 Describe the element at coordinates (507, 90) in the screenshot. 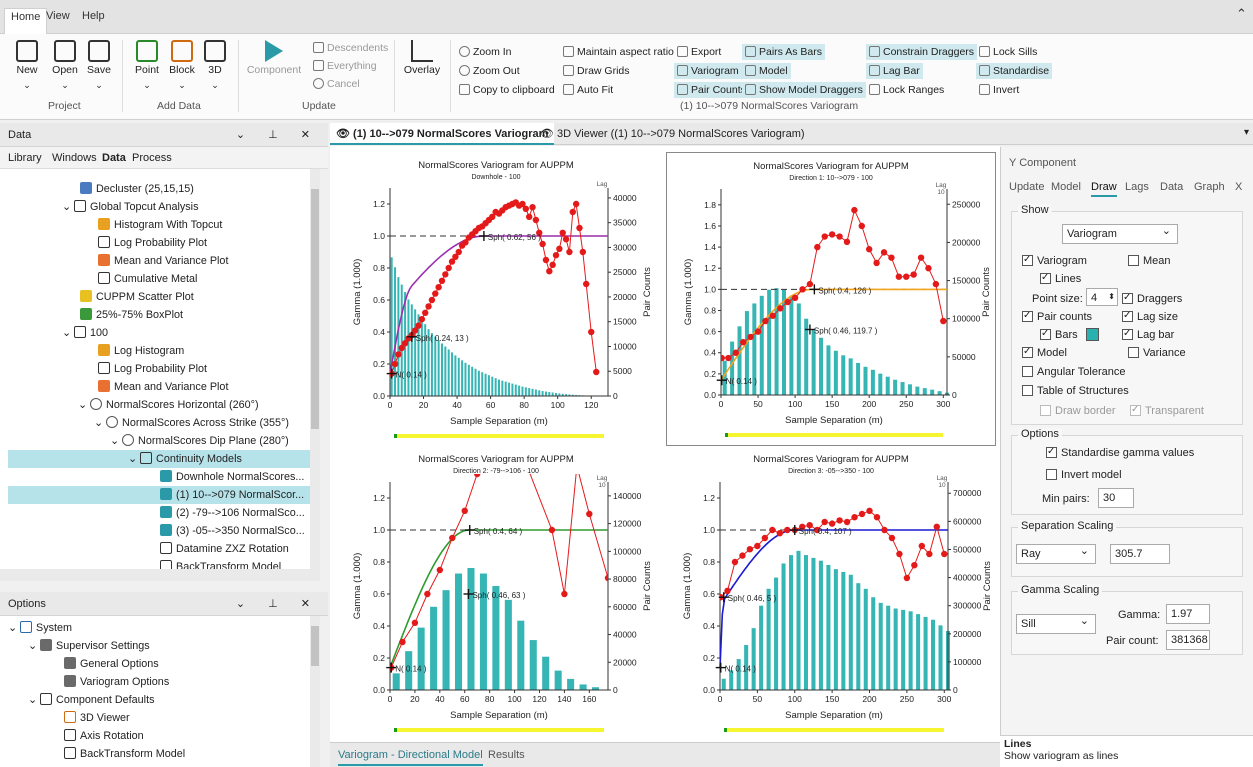

I see `copy-clipboard-button: Copy to clipboard` at that location.